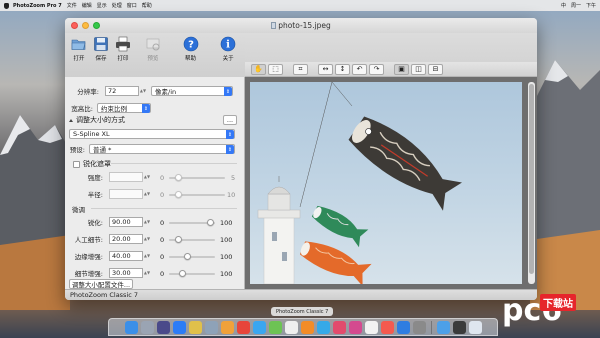 The width and height of the screenshot is (600, 338). What do you see at coordinates (435, 69) in the screenshot?
I see `split-horizontal-view-icon: ⊟` at bounding box center [435, 69].